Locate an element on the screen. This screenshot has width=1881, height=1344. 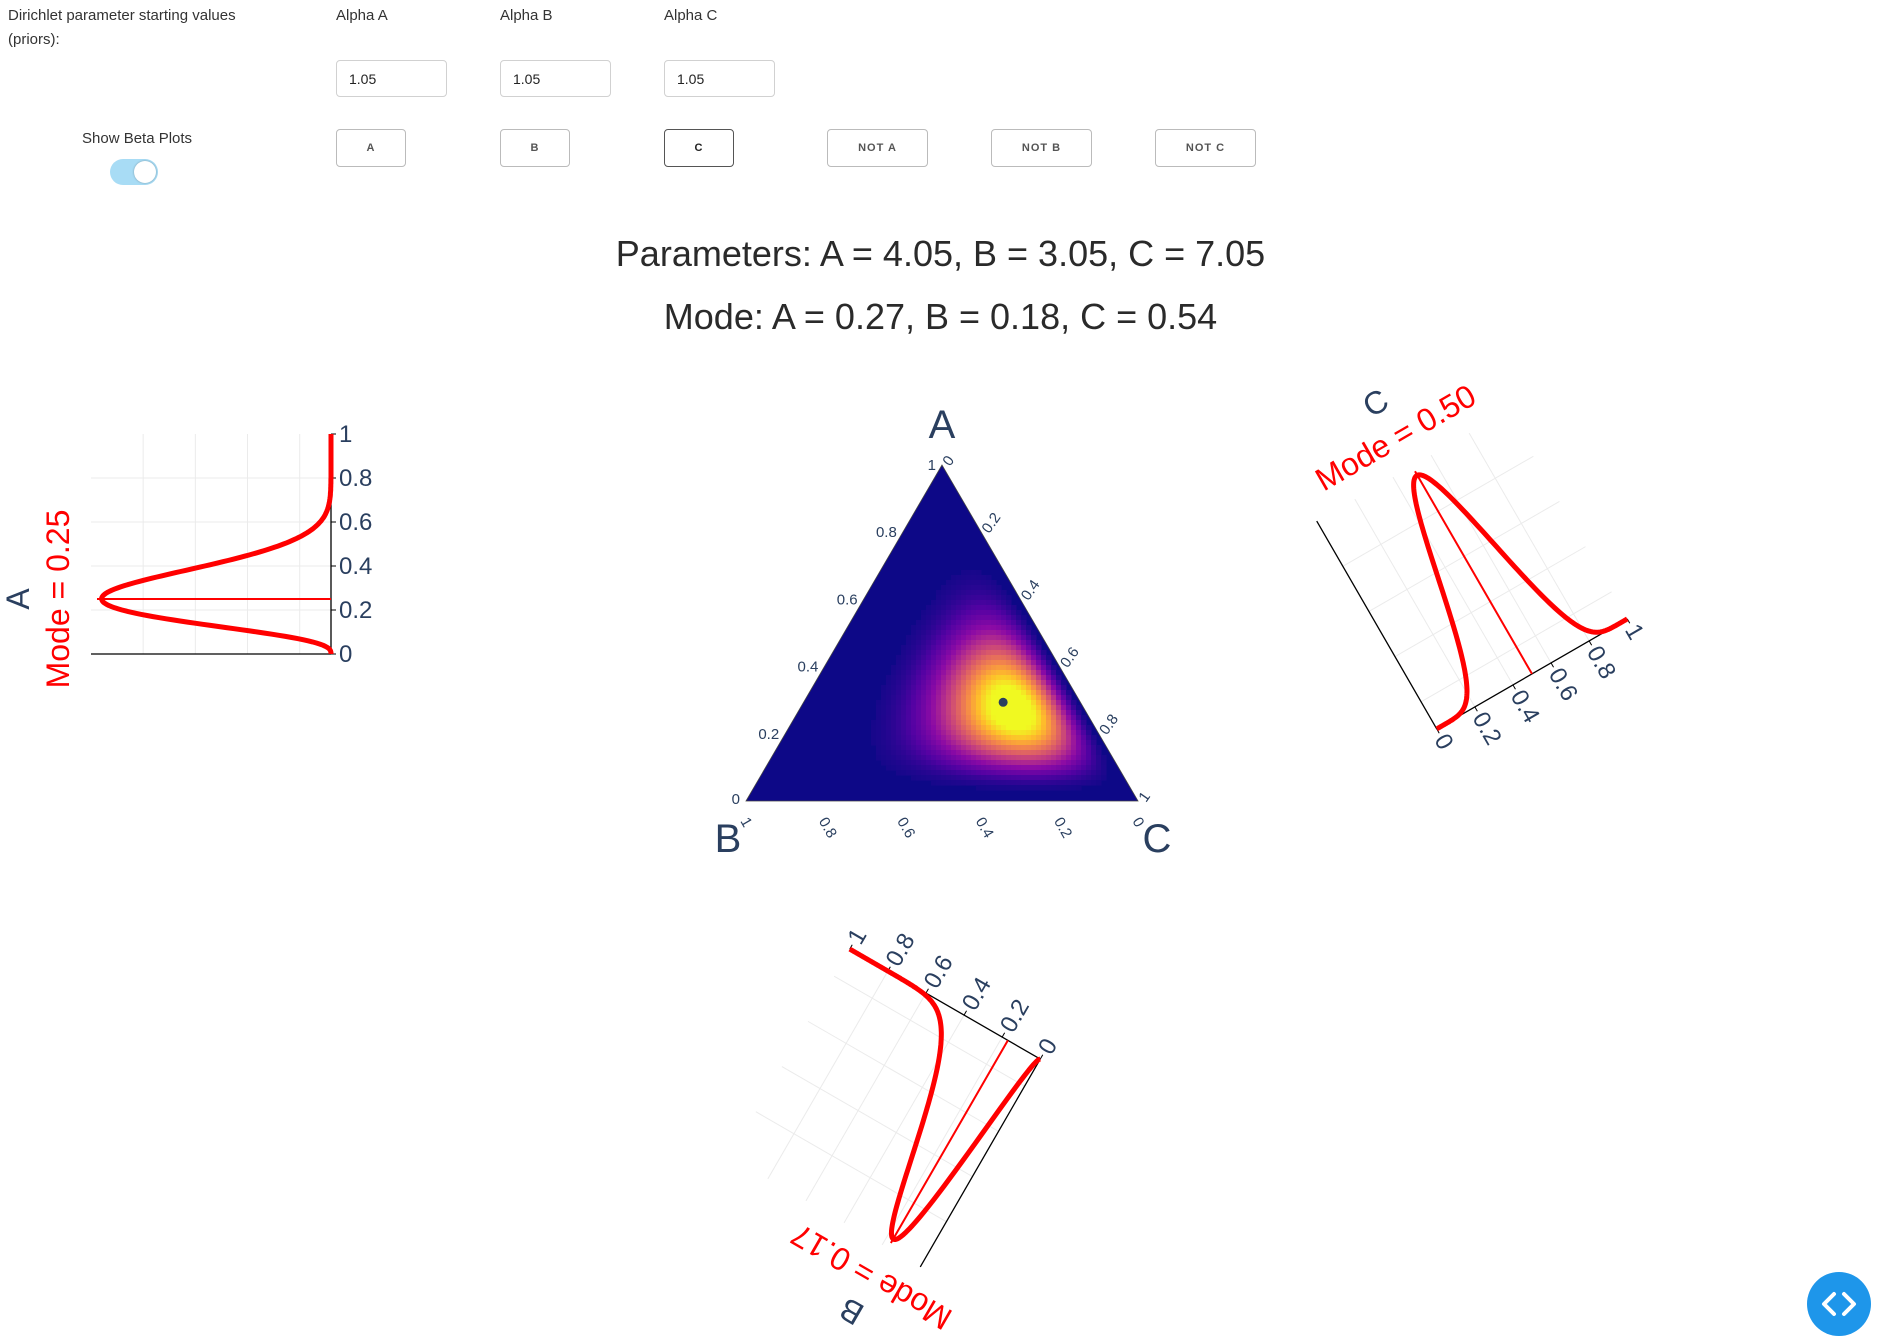
ternary-background is located at coordinates (942, 633).